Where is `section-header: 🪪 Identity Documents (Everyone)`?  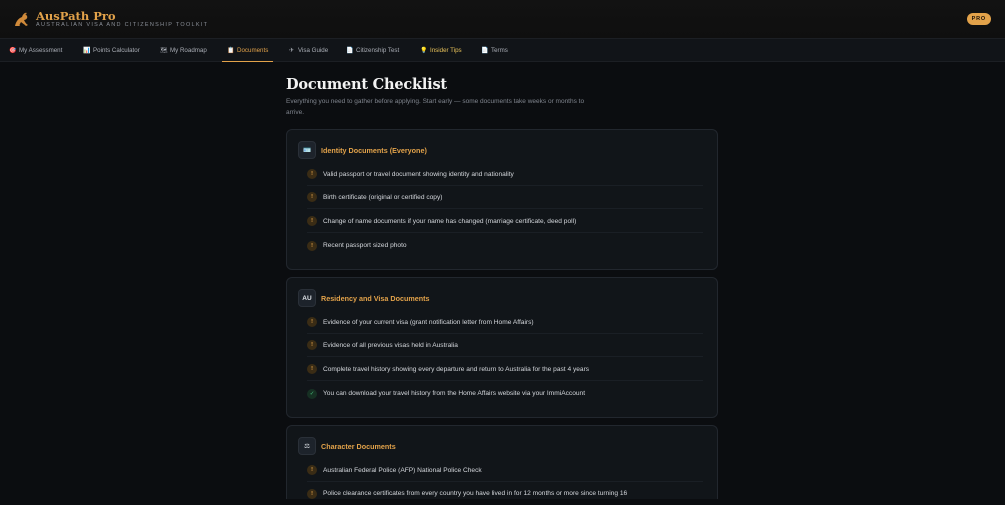 section-header: 🪪 Identity Documents (Everyone) is located at coordinates (362, 150).